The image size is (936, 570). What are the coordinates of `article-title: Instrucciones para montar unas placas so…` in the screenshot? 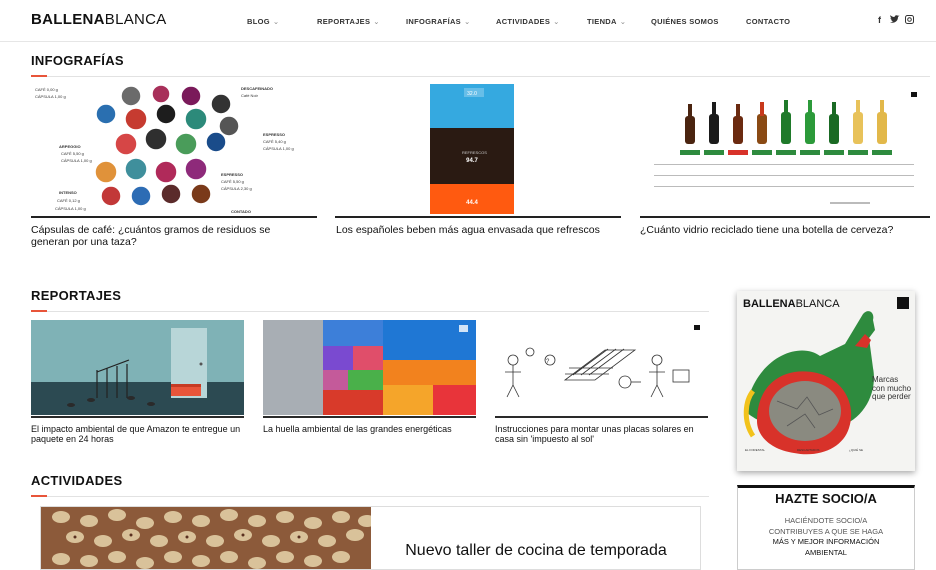 It's located at (602, 434).